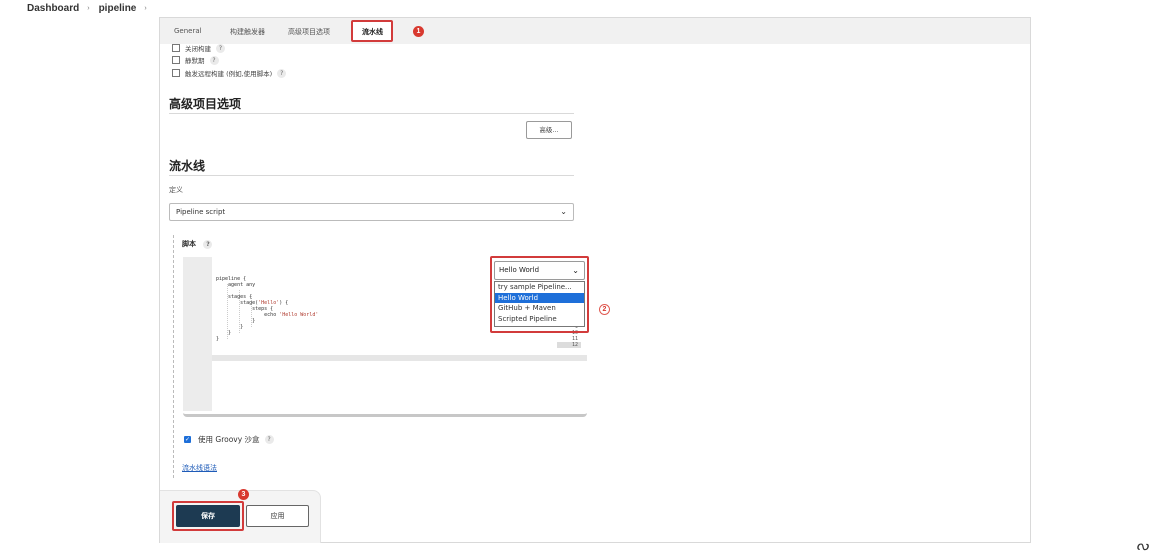 This screenshot has height=556, width=1156. What do you see at coordinates (53, 8) in the screenshot?
I see `breadcrumb-dashboard: Dashboard` at bounding box center [53, 8].